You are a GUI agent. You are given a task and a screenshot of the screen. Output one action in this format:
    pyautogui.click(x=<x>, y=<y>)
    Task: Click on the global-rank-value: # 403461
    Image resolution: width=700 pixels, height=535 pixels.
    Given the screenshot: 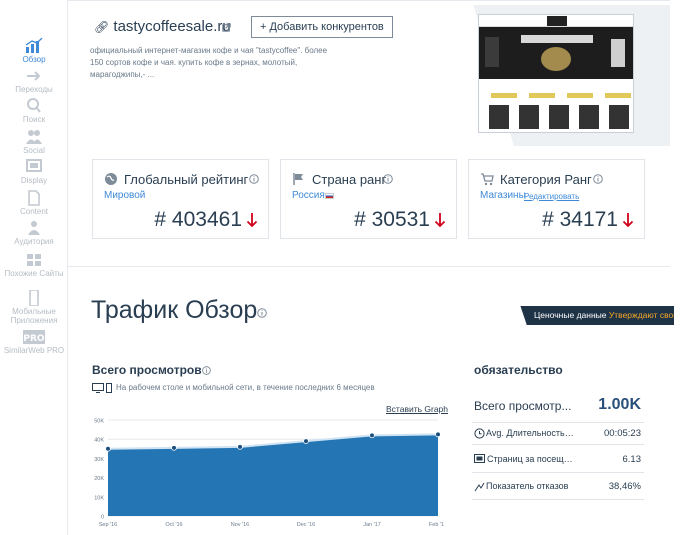 What is the action you would take?
    pyautogui.click(x=198, y=219)
    